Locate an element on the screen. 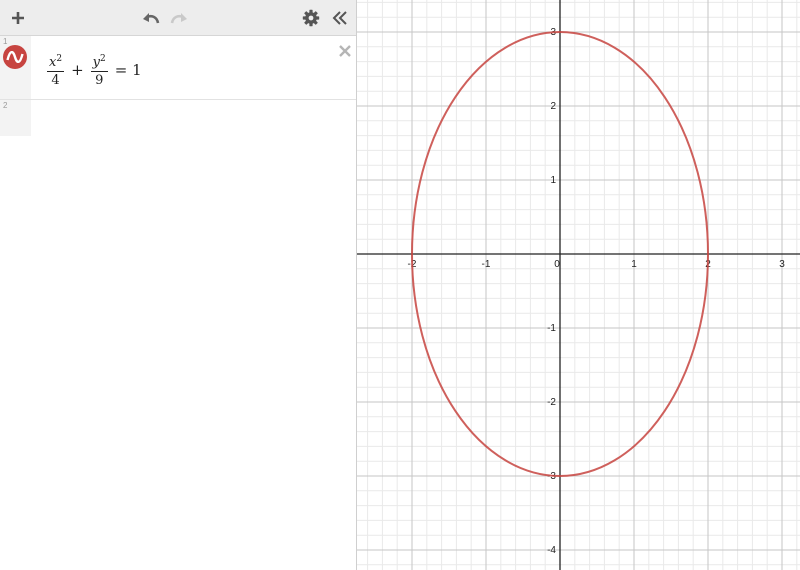 This screenshot has width=800, height=570. expression-toolbar is located at coordinates (178, 18).